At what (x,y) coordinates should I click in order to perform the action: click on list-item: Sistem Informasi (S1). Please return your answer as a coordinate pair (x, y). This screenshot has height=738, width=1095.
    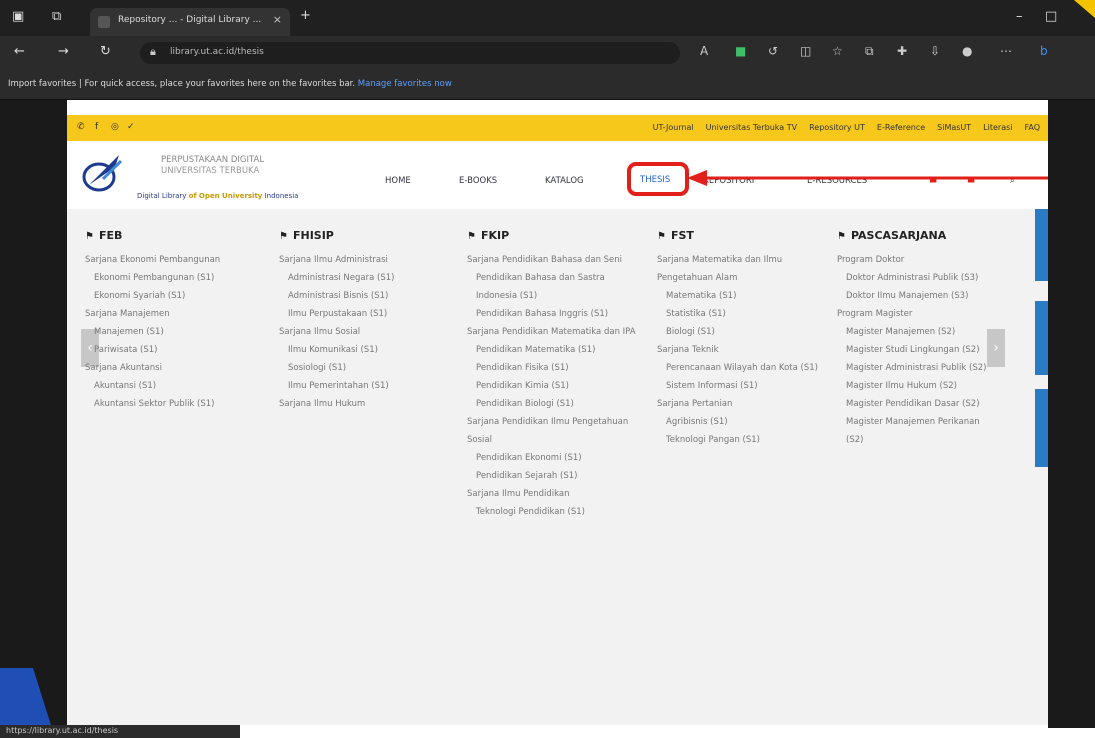
    Looking at the image, I should click on (742, 386).